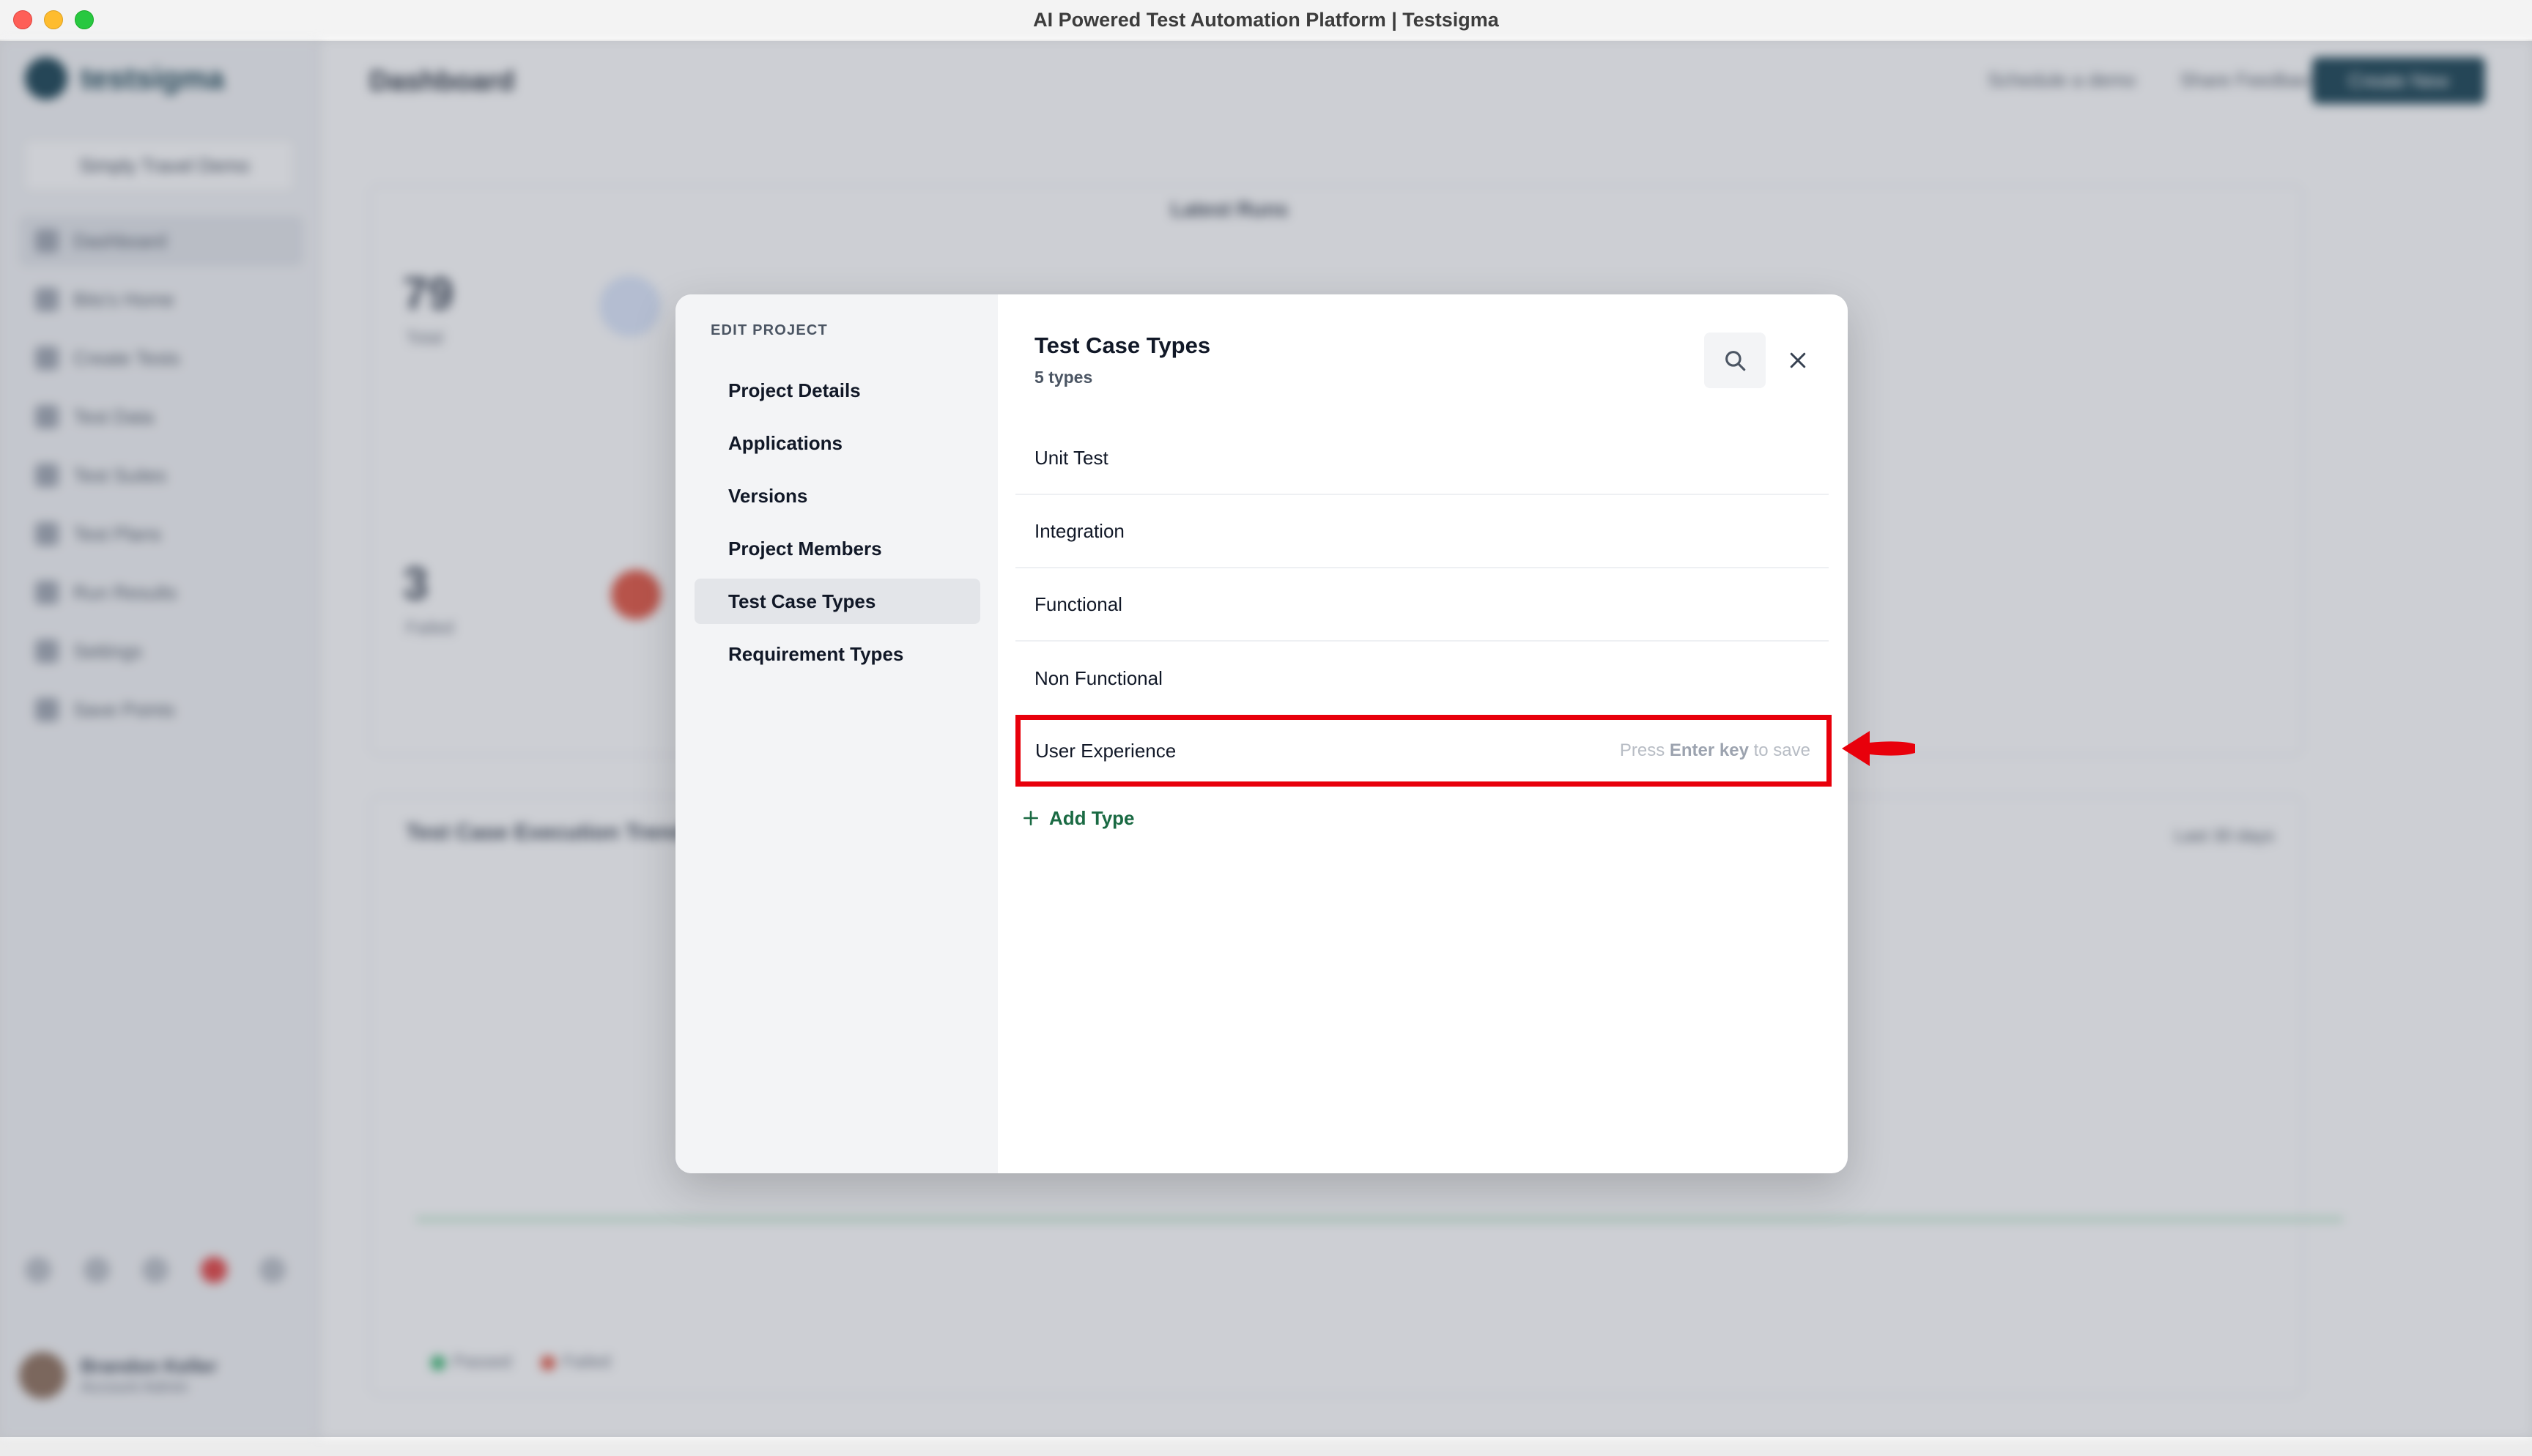 The width and height of the screenshot is (2532, 1456). I want to click on nav-heading: EDIT PROJECT, so click(769, 330).